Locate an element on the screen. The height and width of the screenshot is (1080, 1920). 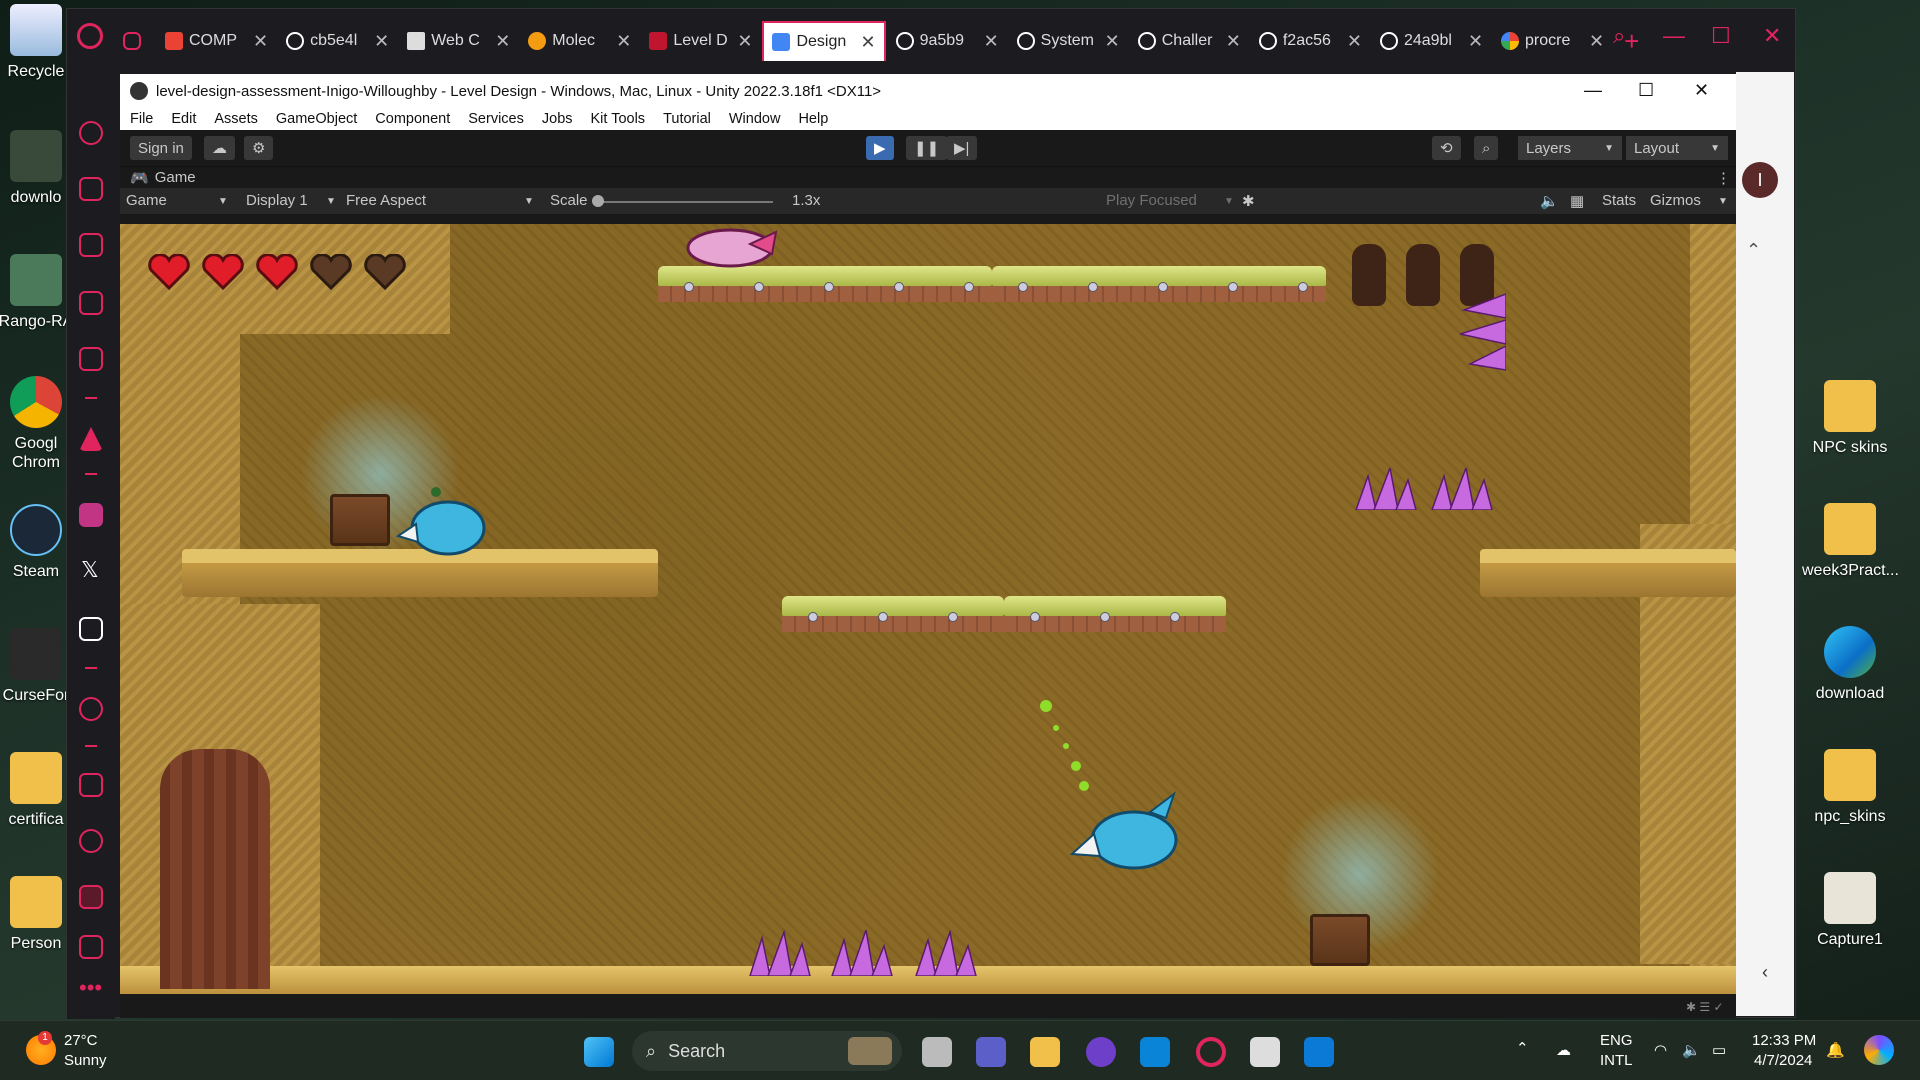
desktop-icon-capture1: Capture1 is located at coordinates (1850, 910).